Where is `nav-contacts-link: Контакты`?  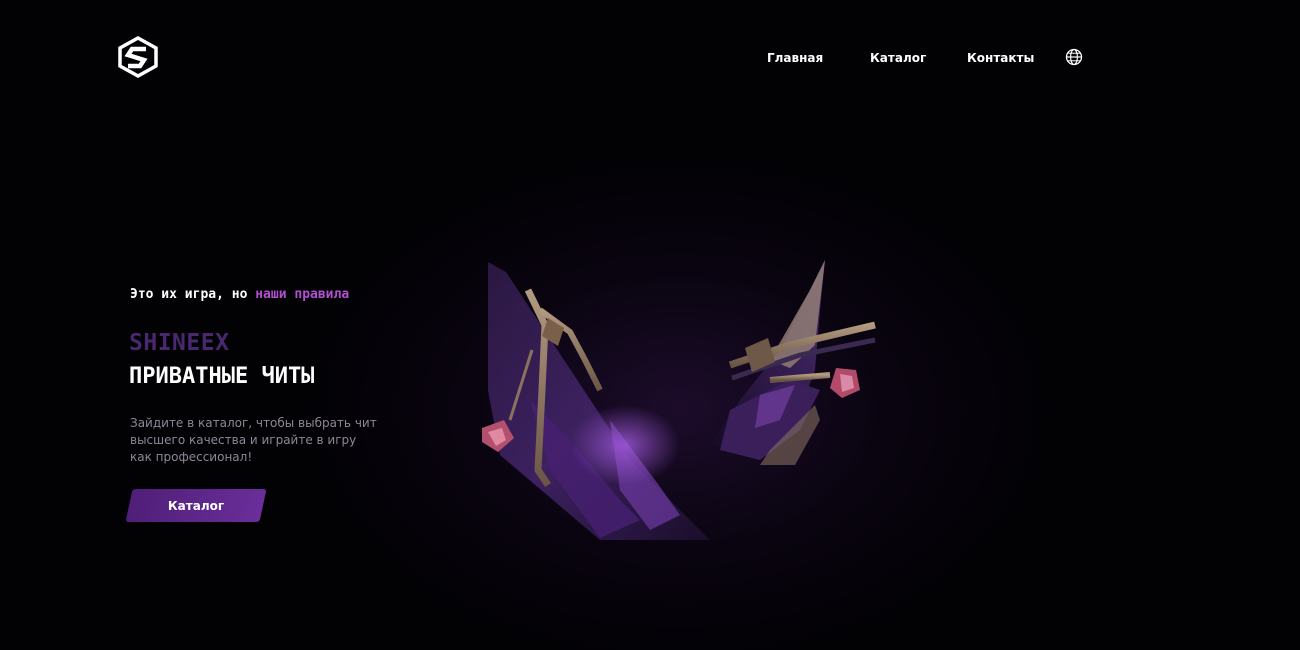
nav-contacts-link: Контакты is located at coordinates (1000, 58).